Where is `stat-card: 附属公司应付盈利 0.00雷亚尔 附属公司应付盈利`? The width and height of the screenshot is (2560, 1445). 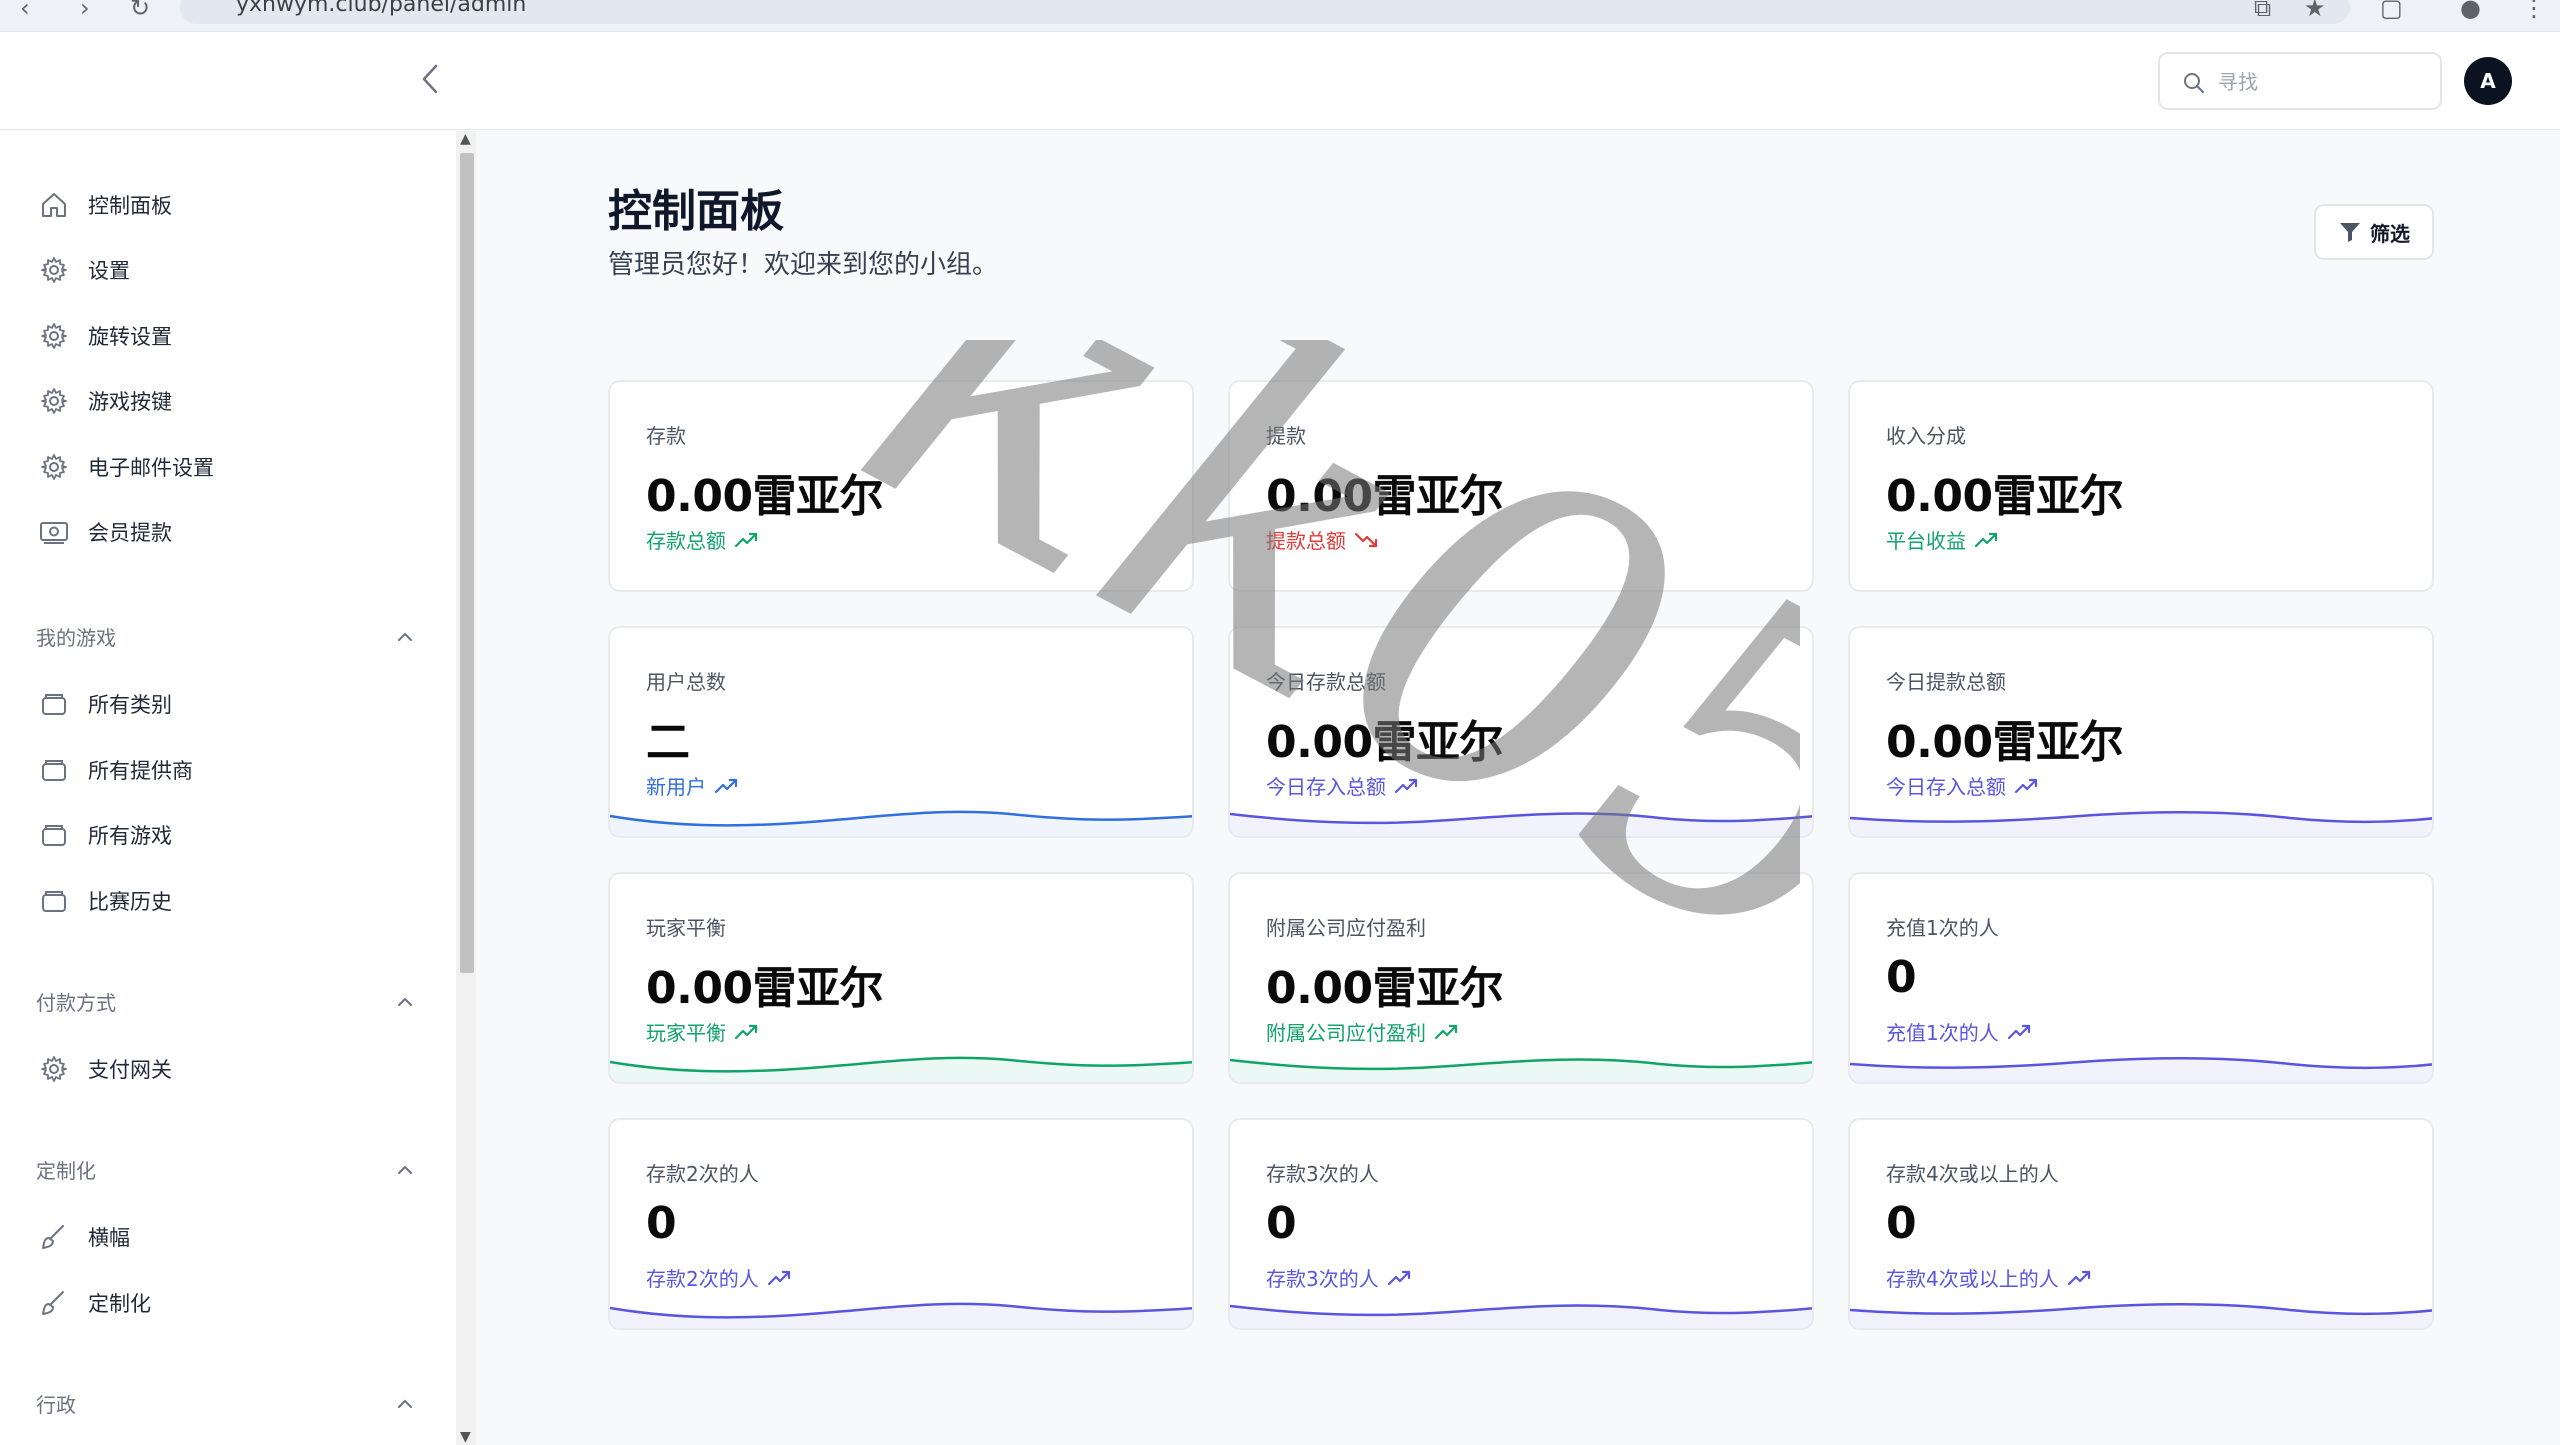
stat-card: 附属公司应付盈利 0.00雷亚尔 附属公司应付盈利 is located at coordinates (1521, 978).